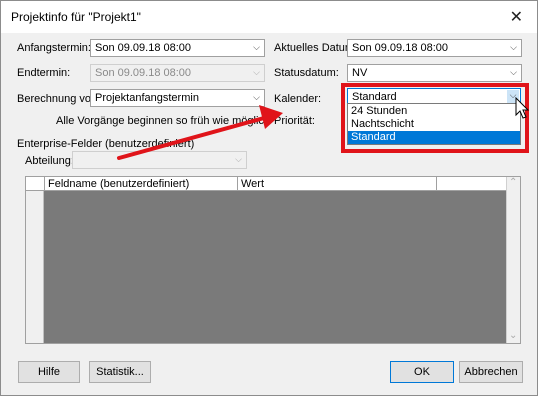 The image size is (538, 397). Describe the element at coordinates (200, 132) in the screenshot. I see `annotation-arrow-icon` at that location.